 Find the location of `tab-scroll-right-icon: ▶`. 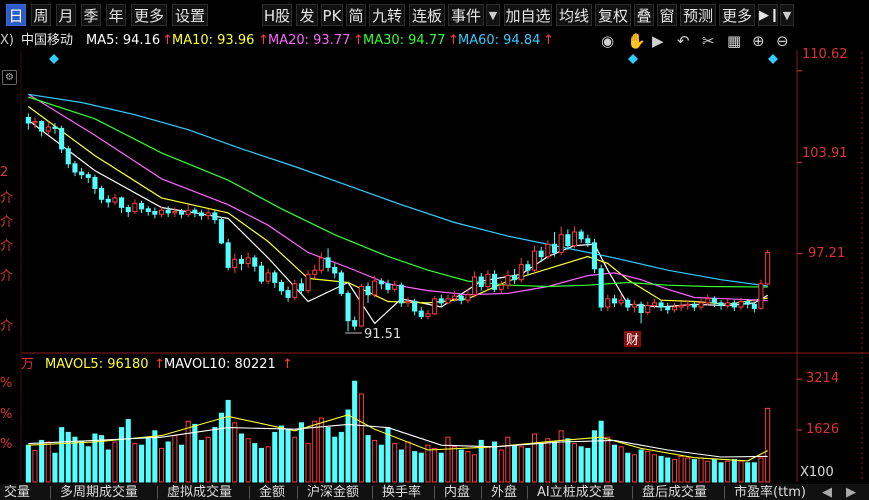

tab-scroll-right-icon: ▶ is located at coordinates (851, 492).